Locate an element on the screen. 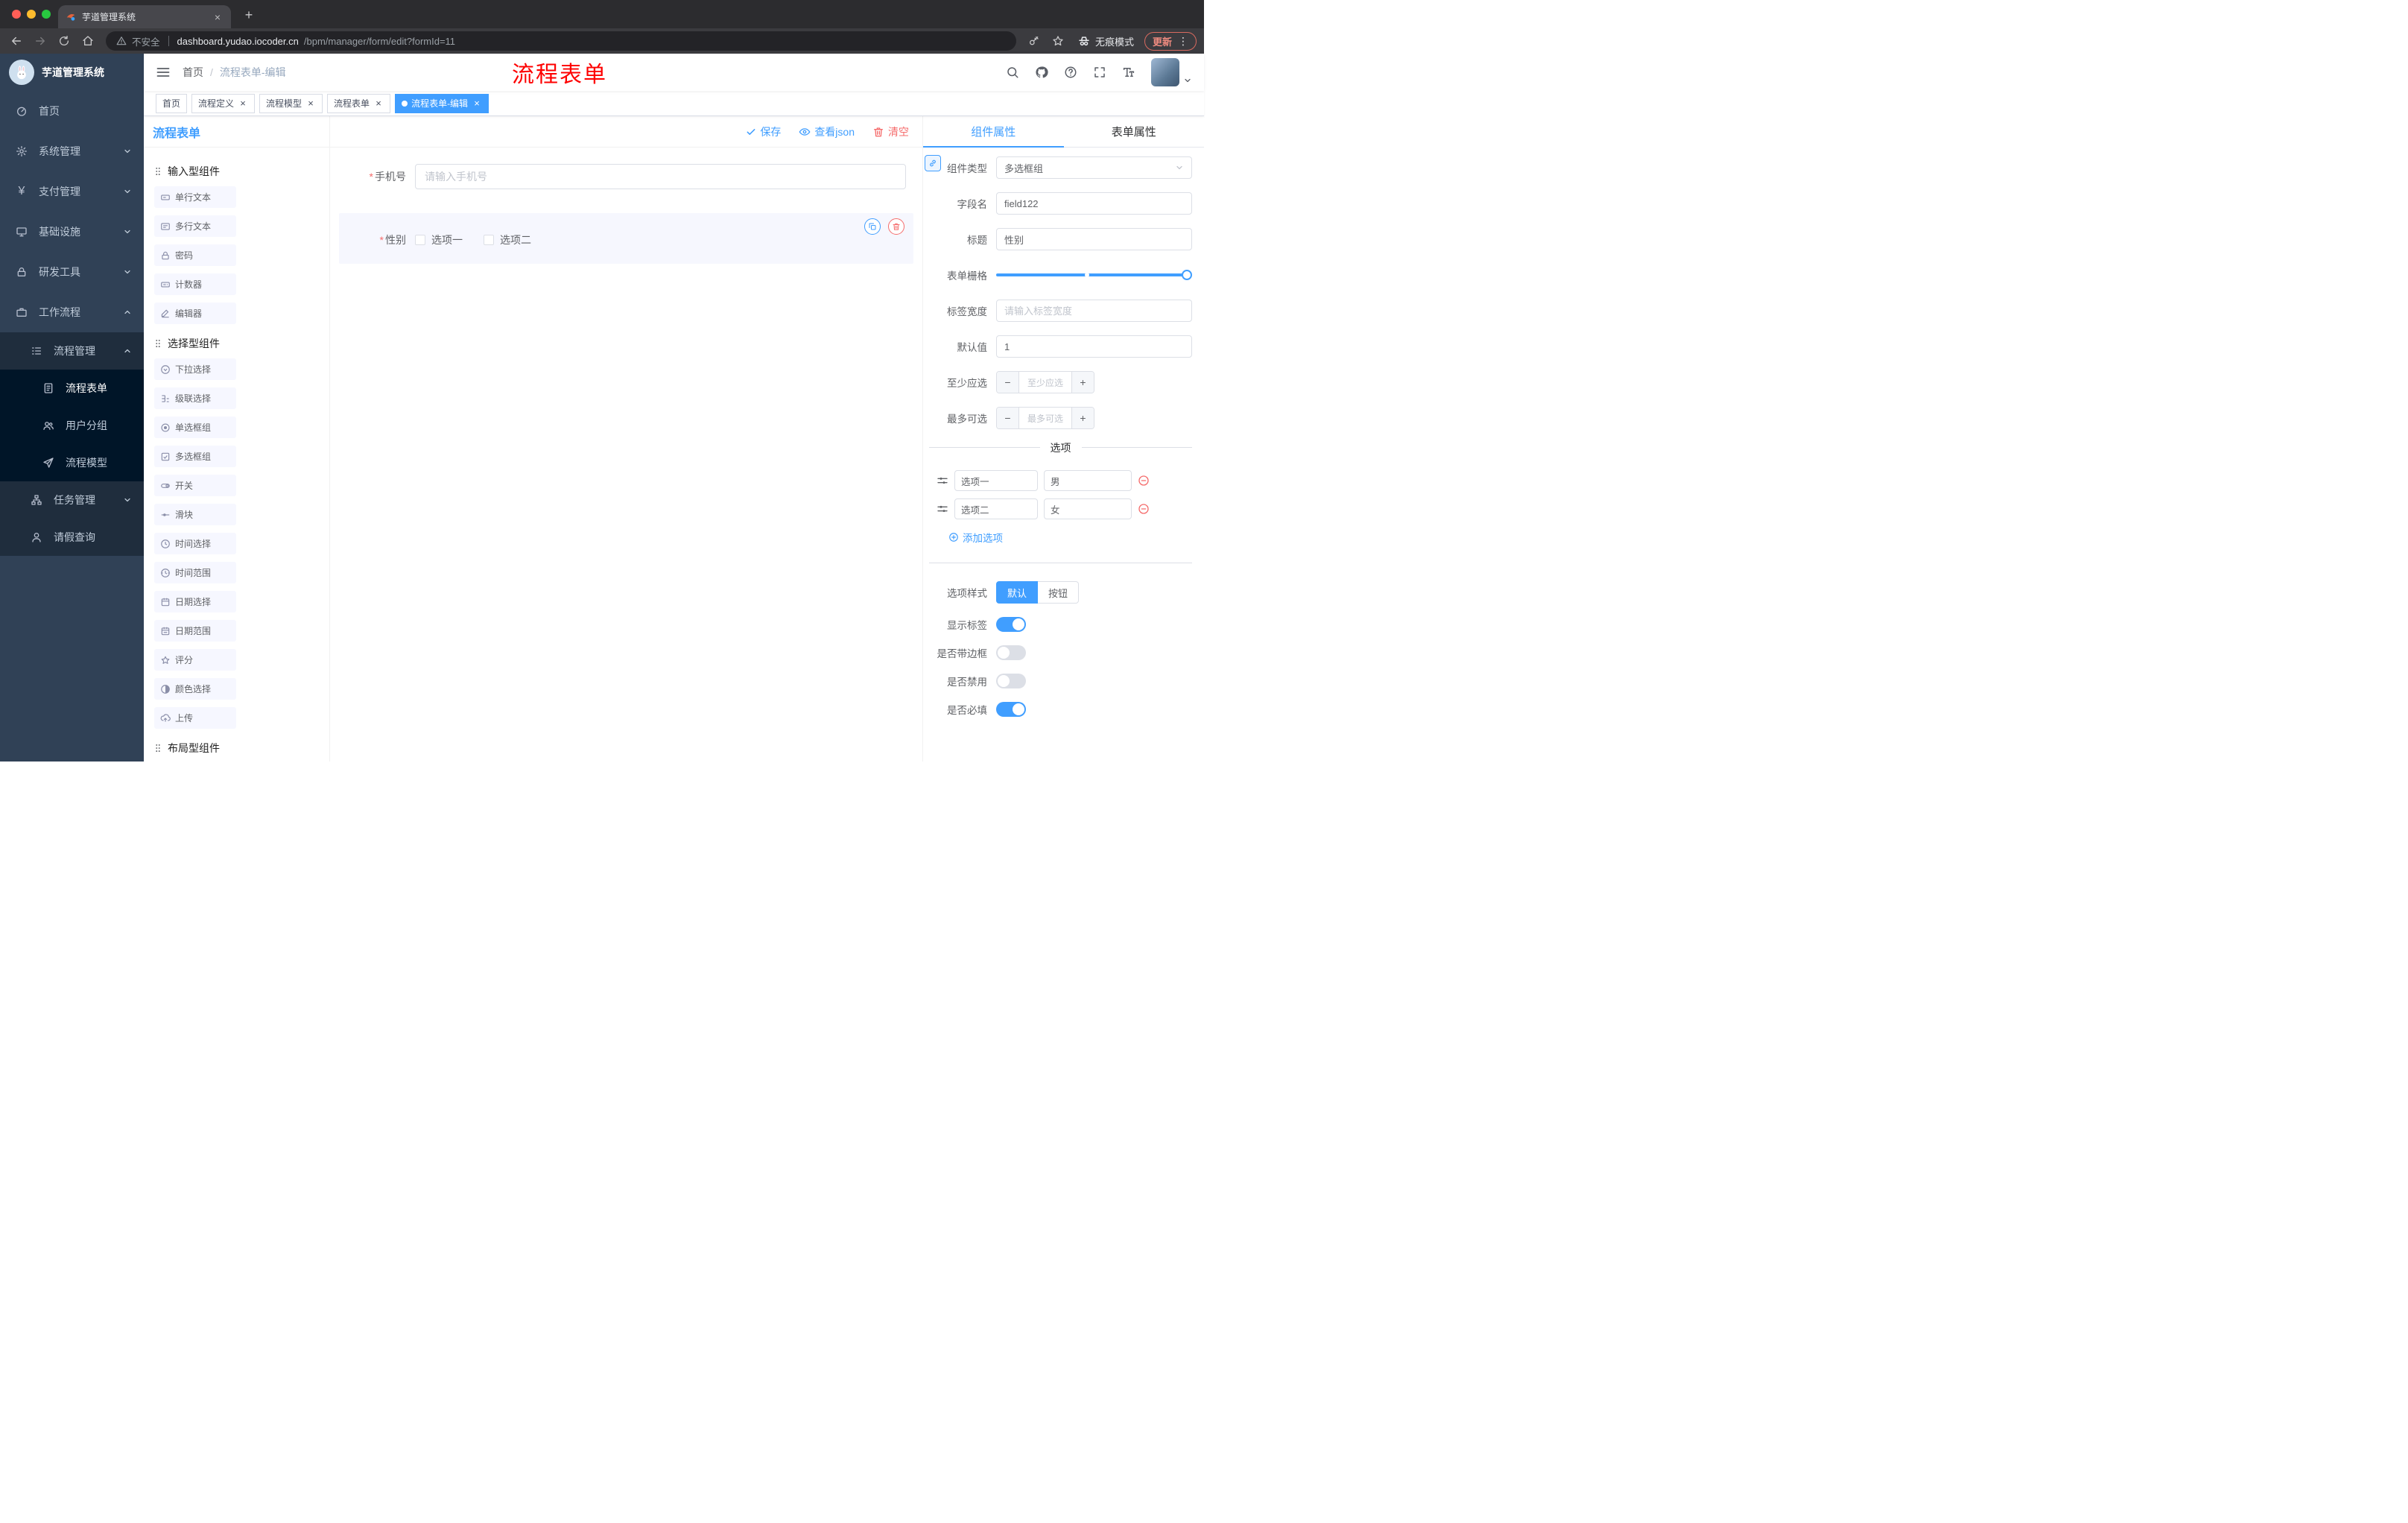 The width and height of the screenshot is (2408, 1523). sidebar-item-home: 首页 is located at coordinates (72, 111).